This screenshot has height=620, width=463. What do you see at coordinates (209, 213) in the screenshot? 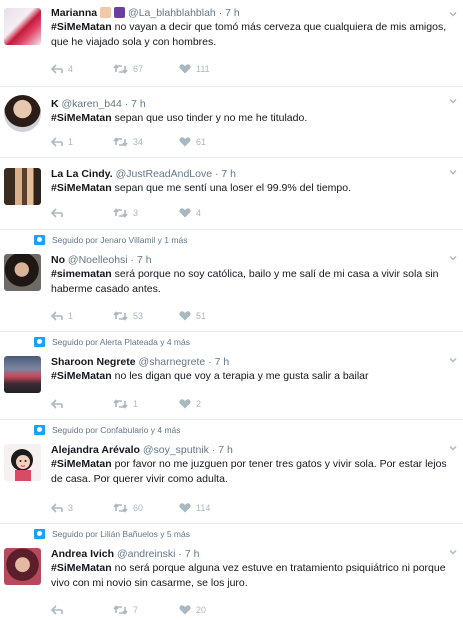
I see `like-button: 4` at bounding box center [209, 213].